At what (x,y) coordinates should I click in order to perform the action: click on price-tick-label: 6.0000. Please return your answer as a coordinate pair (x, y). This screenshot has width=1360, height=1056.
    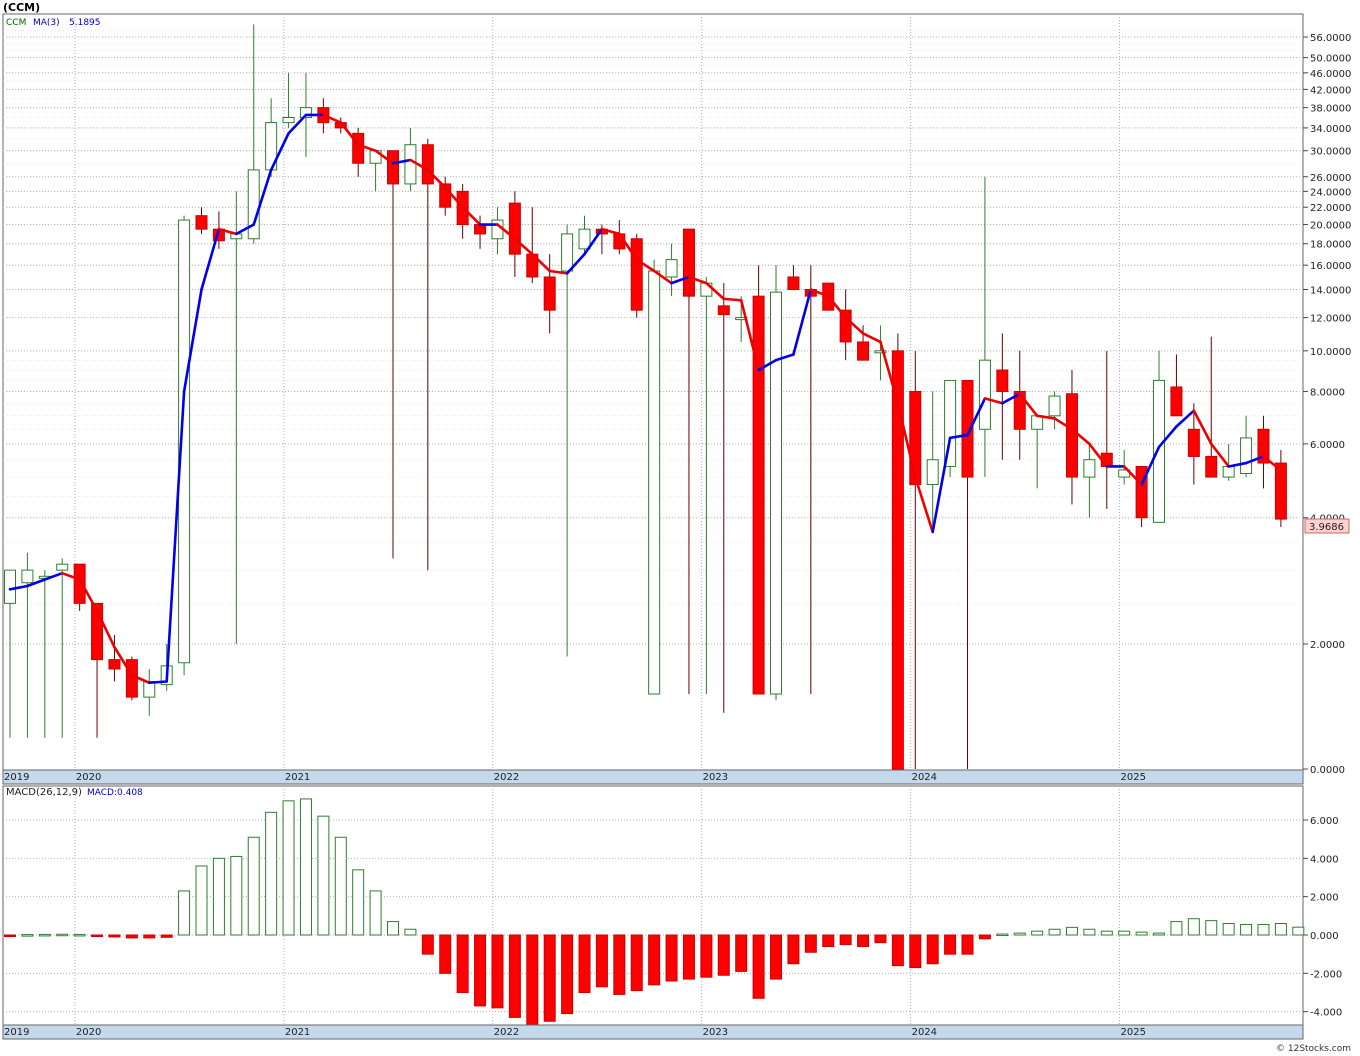
    Looking at the image, I should click on (1327, 445).